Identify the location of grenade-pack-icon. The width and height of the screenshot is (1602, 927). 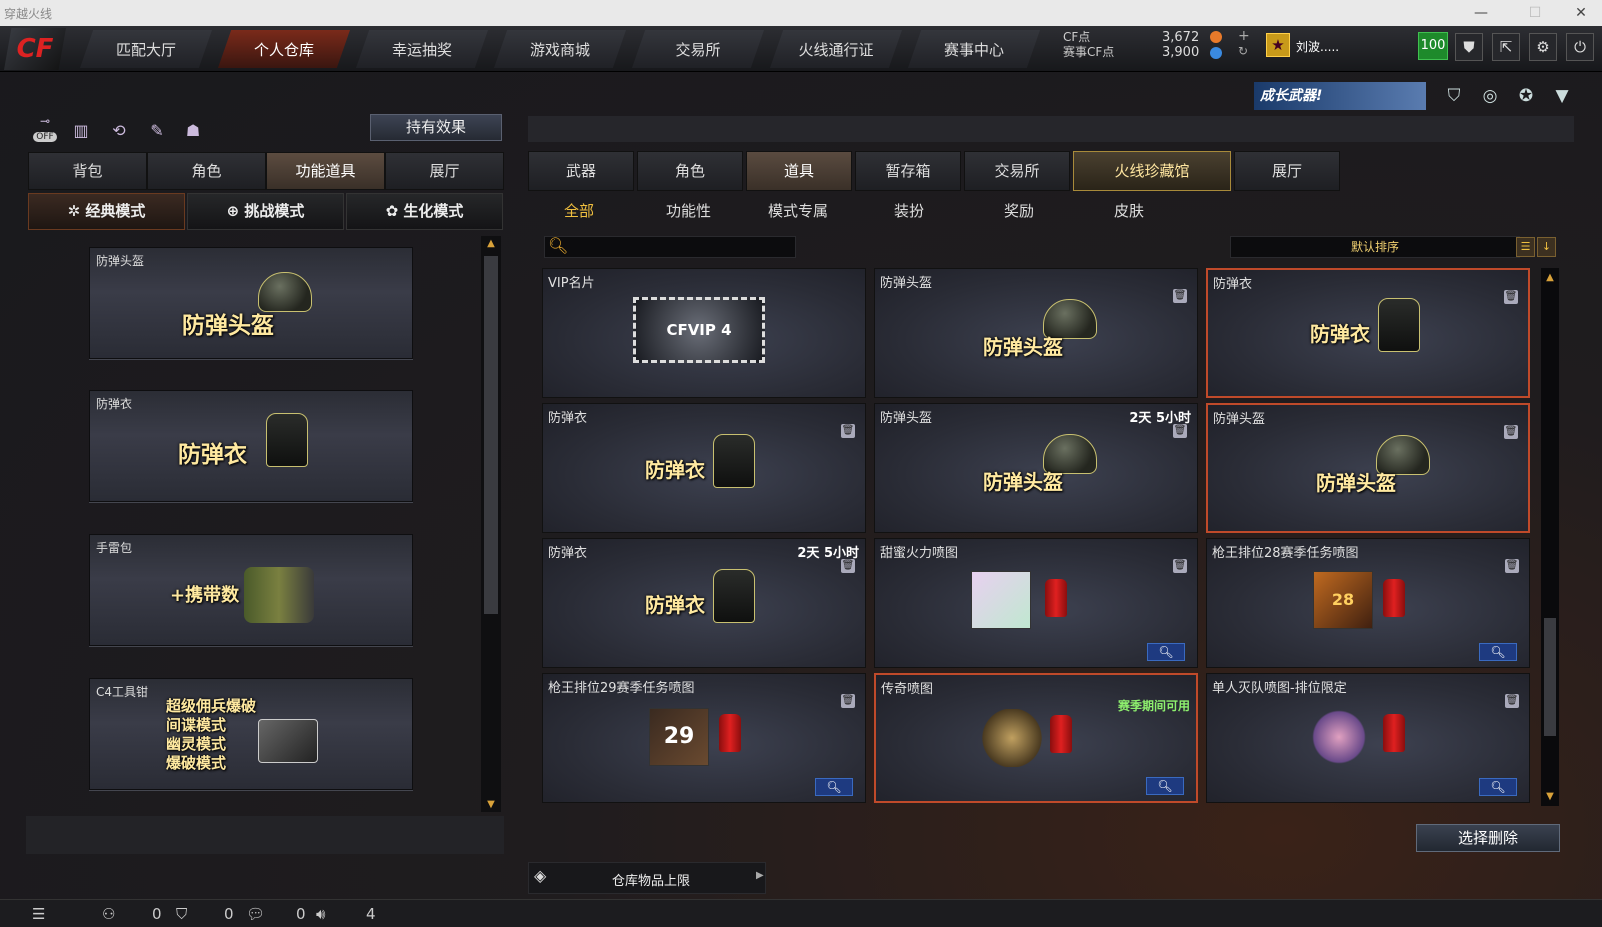
(279, 595).